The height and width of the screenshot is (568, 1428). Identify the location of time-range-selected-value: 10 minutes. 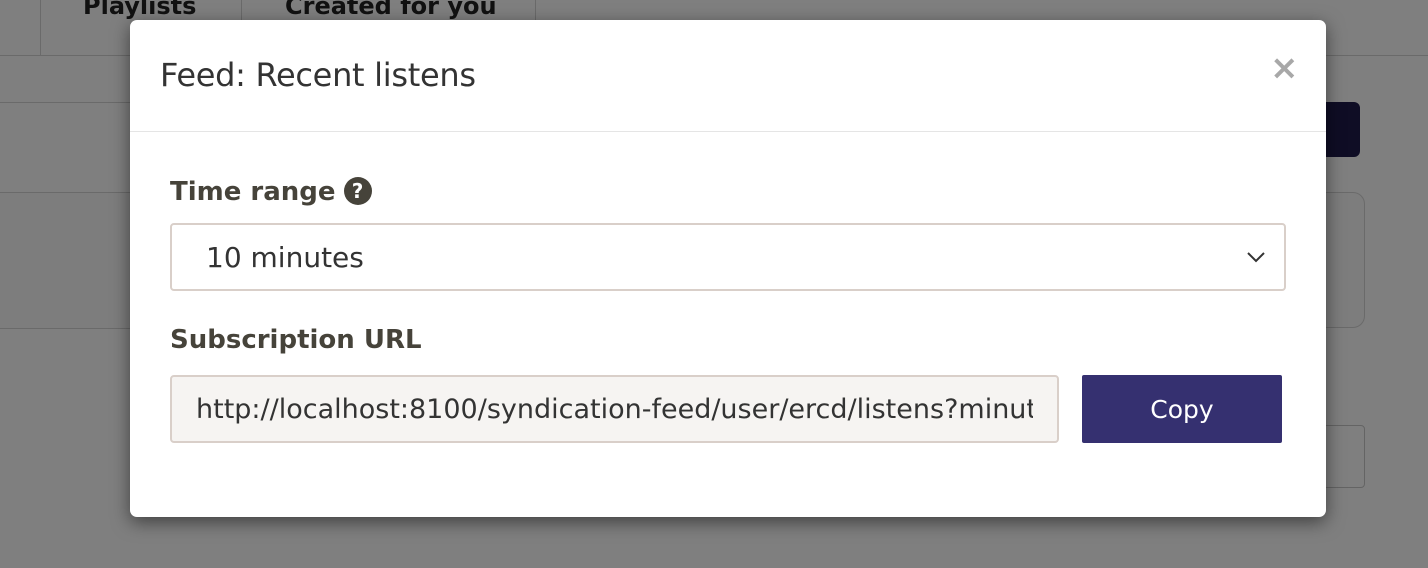
(285, 257).